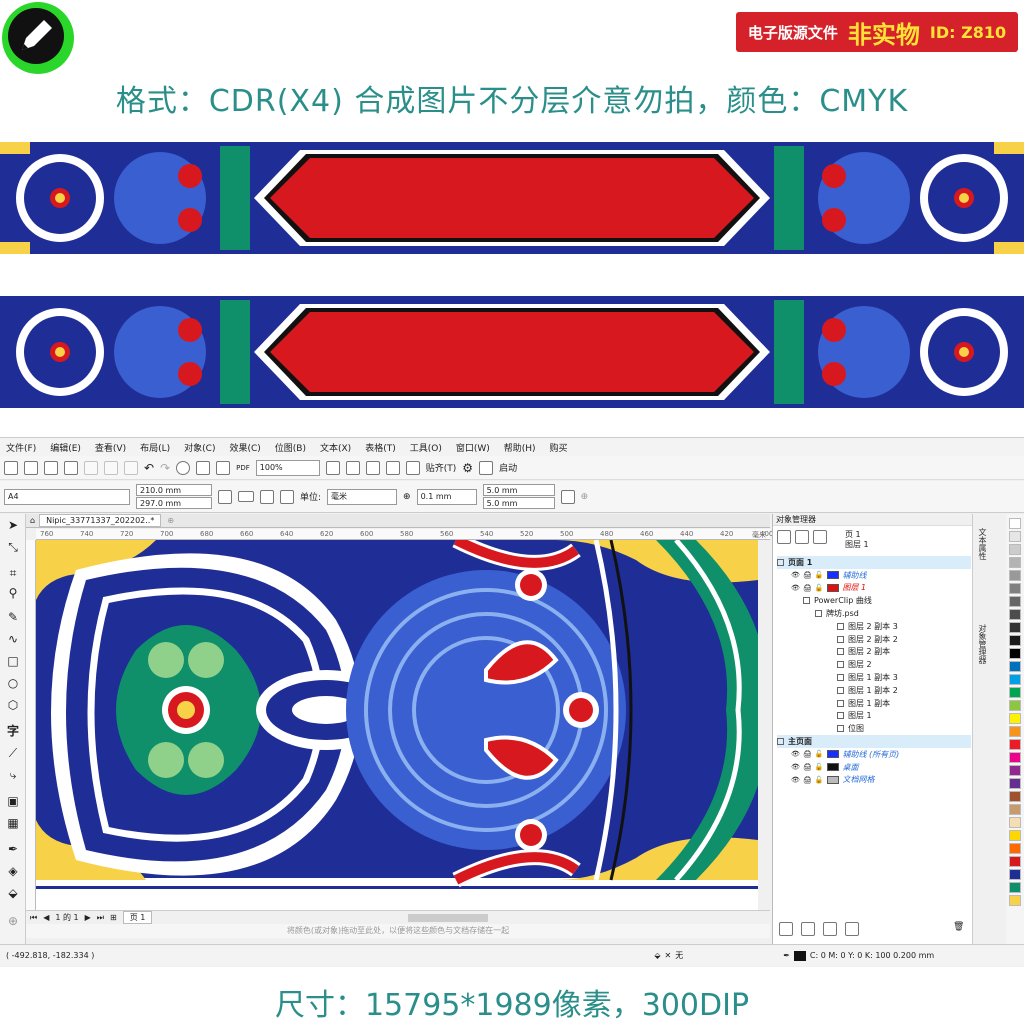 This screenshot has width=1024, height=1024. Describe the element at coordinates (874, 600) in the screenshot. I see `tree-row: PowerClip 曲线` at that location.